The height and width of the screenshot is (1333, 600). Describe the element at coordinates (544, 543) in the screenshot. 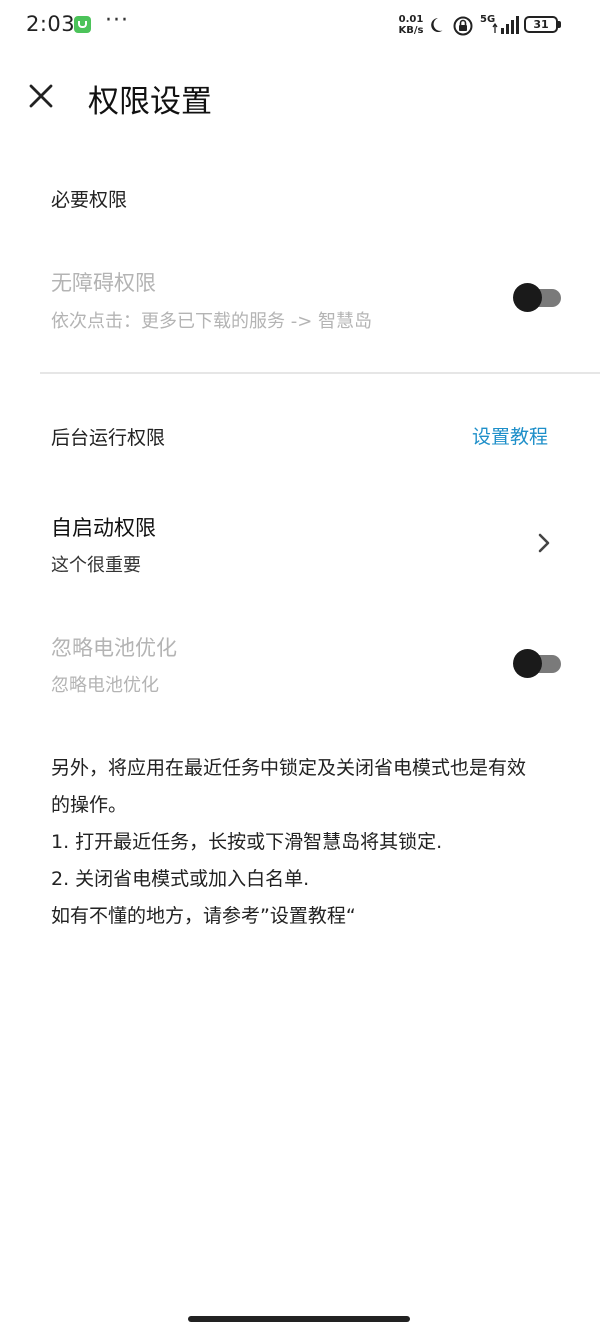

I see `chevron-right-icon` at that location.